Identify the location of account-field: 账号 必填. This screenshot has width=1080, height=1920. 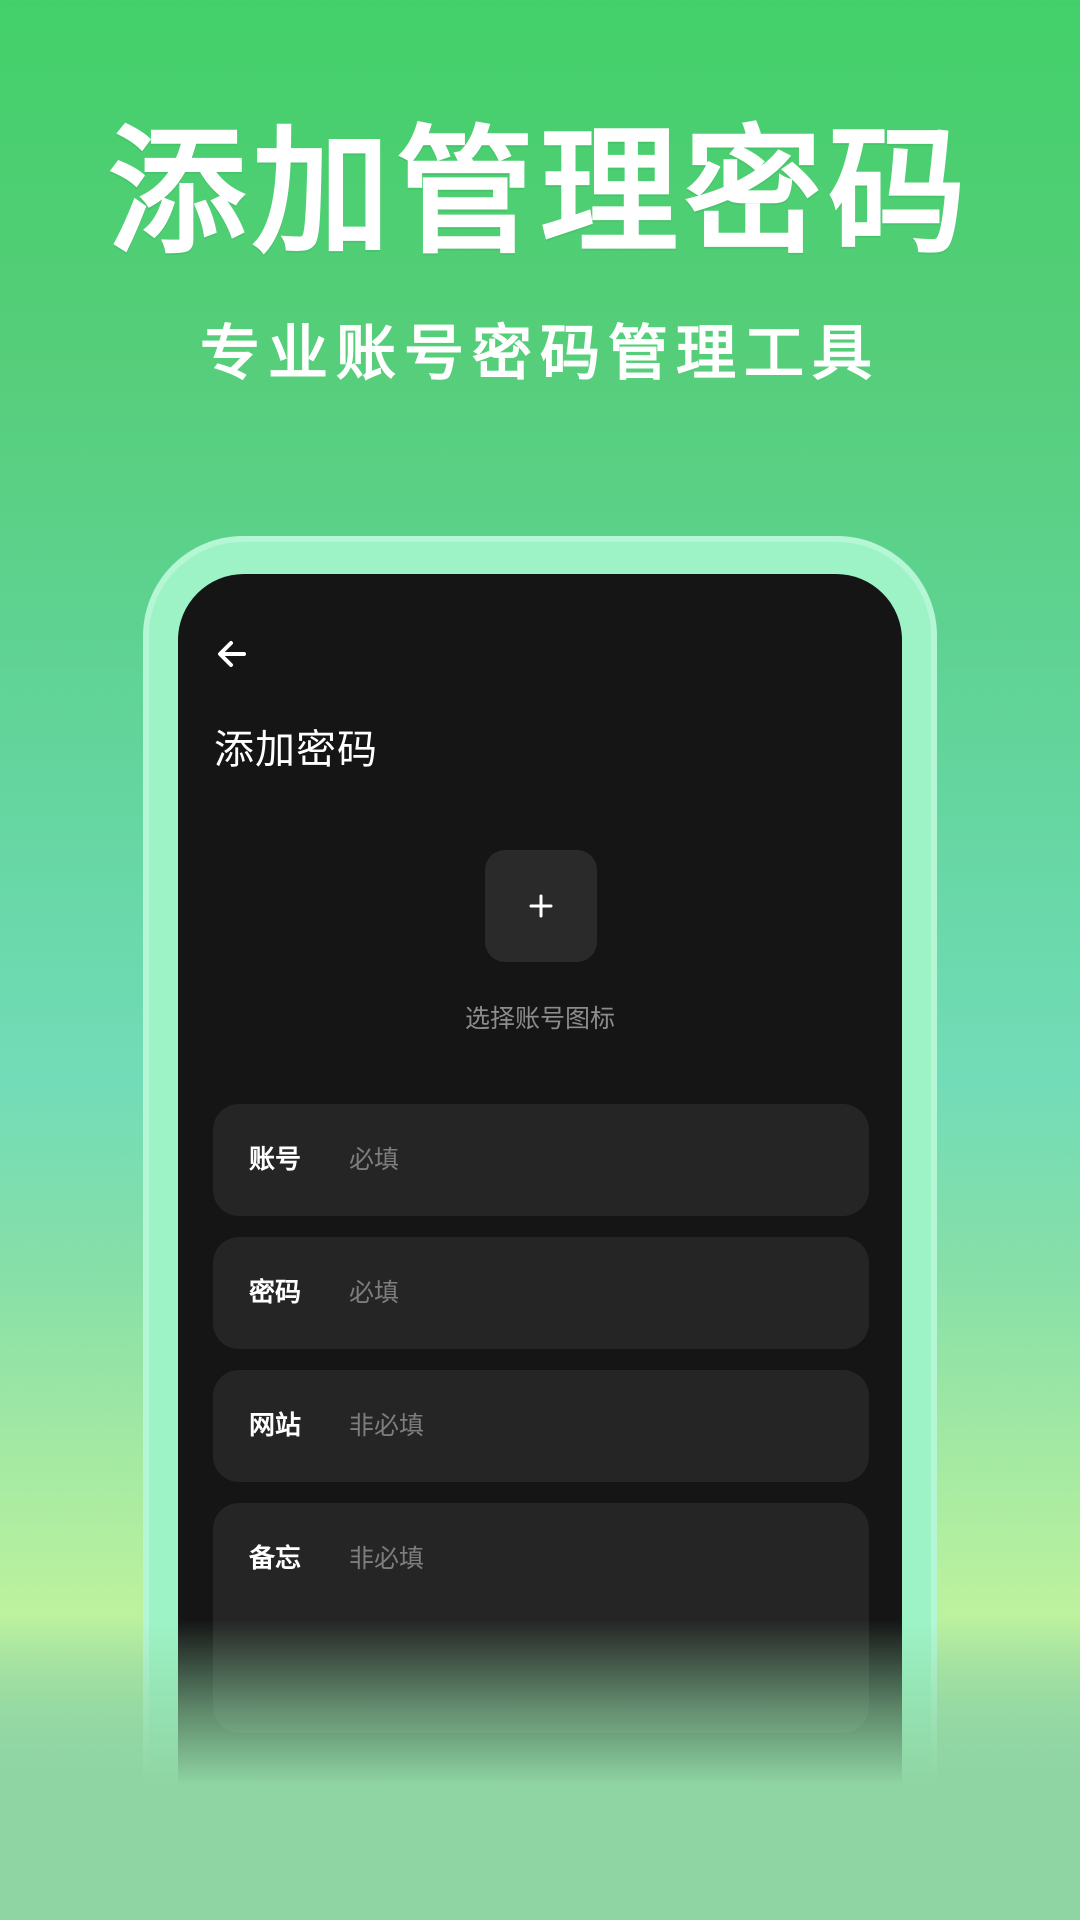
(541, 1160).